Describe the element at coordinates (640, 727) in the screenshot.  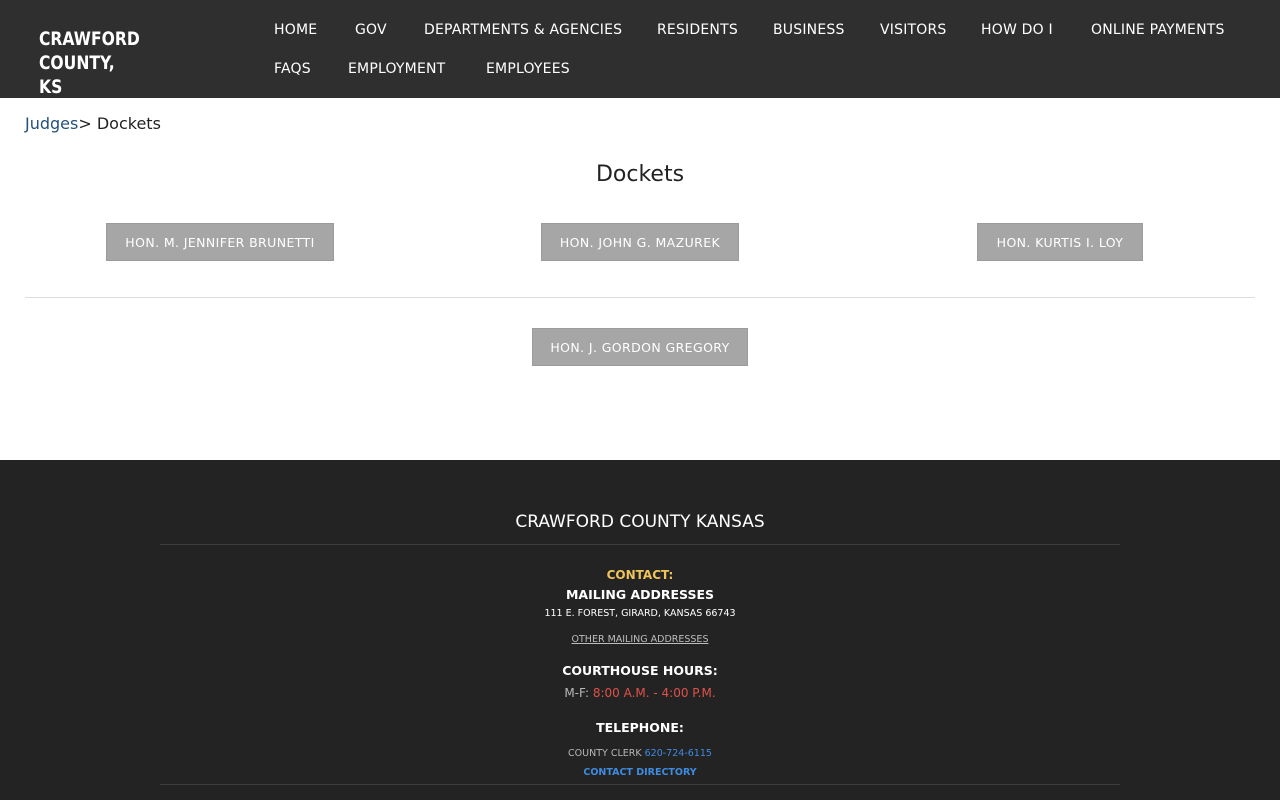
I see `footer-telephone-heading: TELEPHONE:` at that location.